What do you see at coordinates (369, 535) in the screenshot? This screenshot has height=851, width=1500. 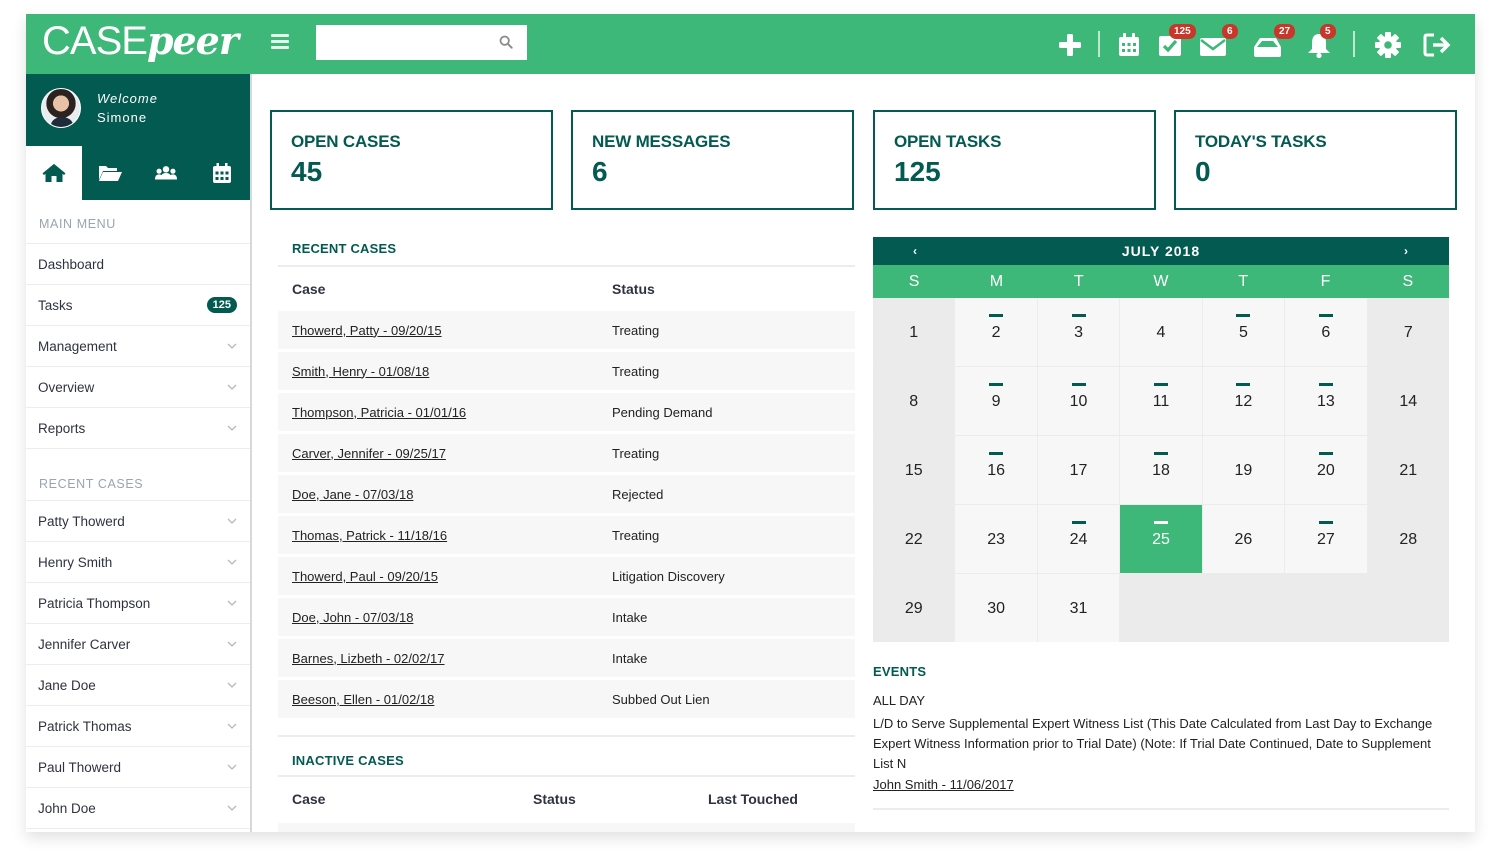 I see `case-link: Thomas, Patrick - 11/18/16` at bounding box center [369, 535].